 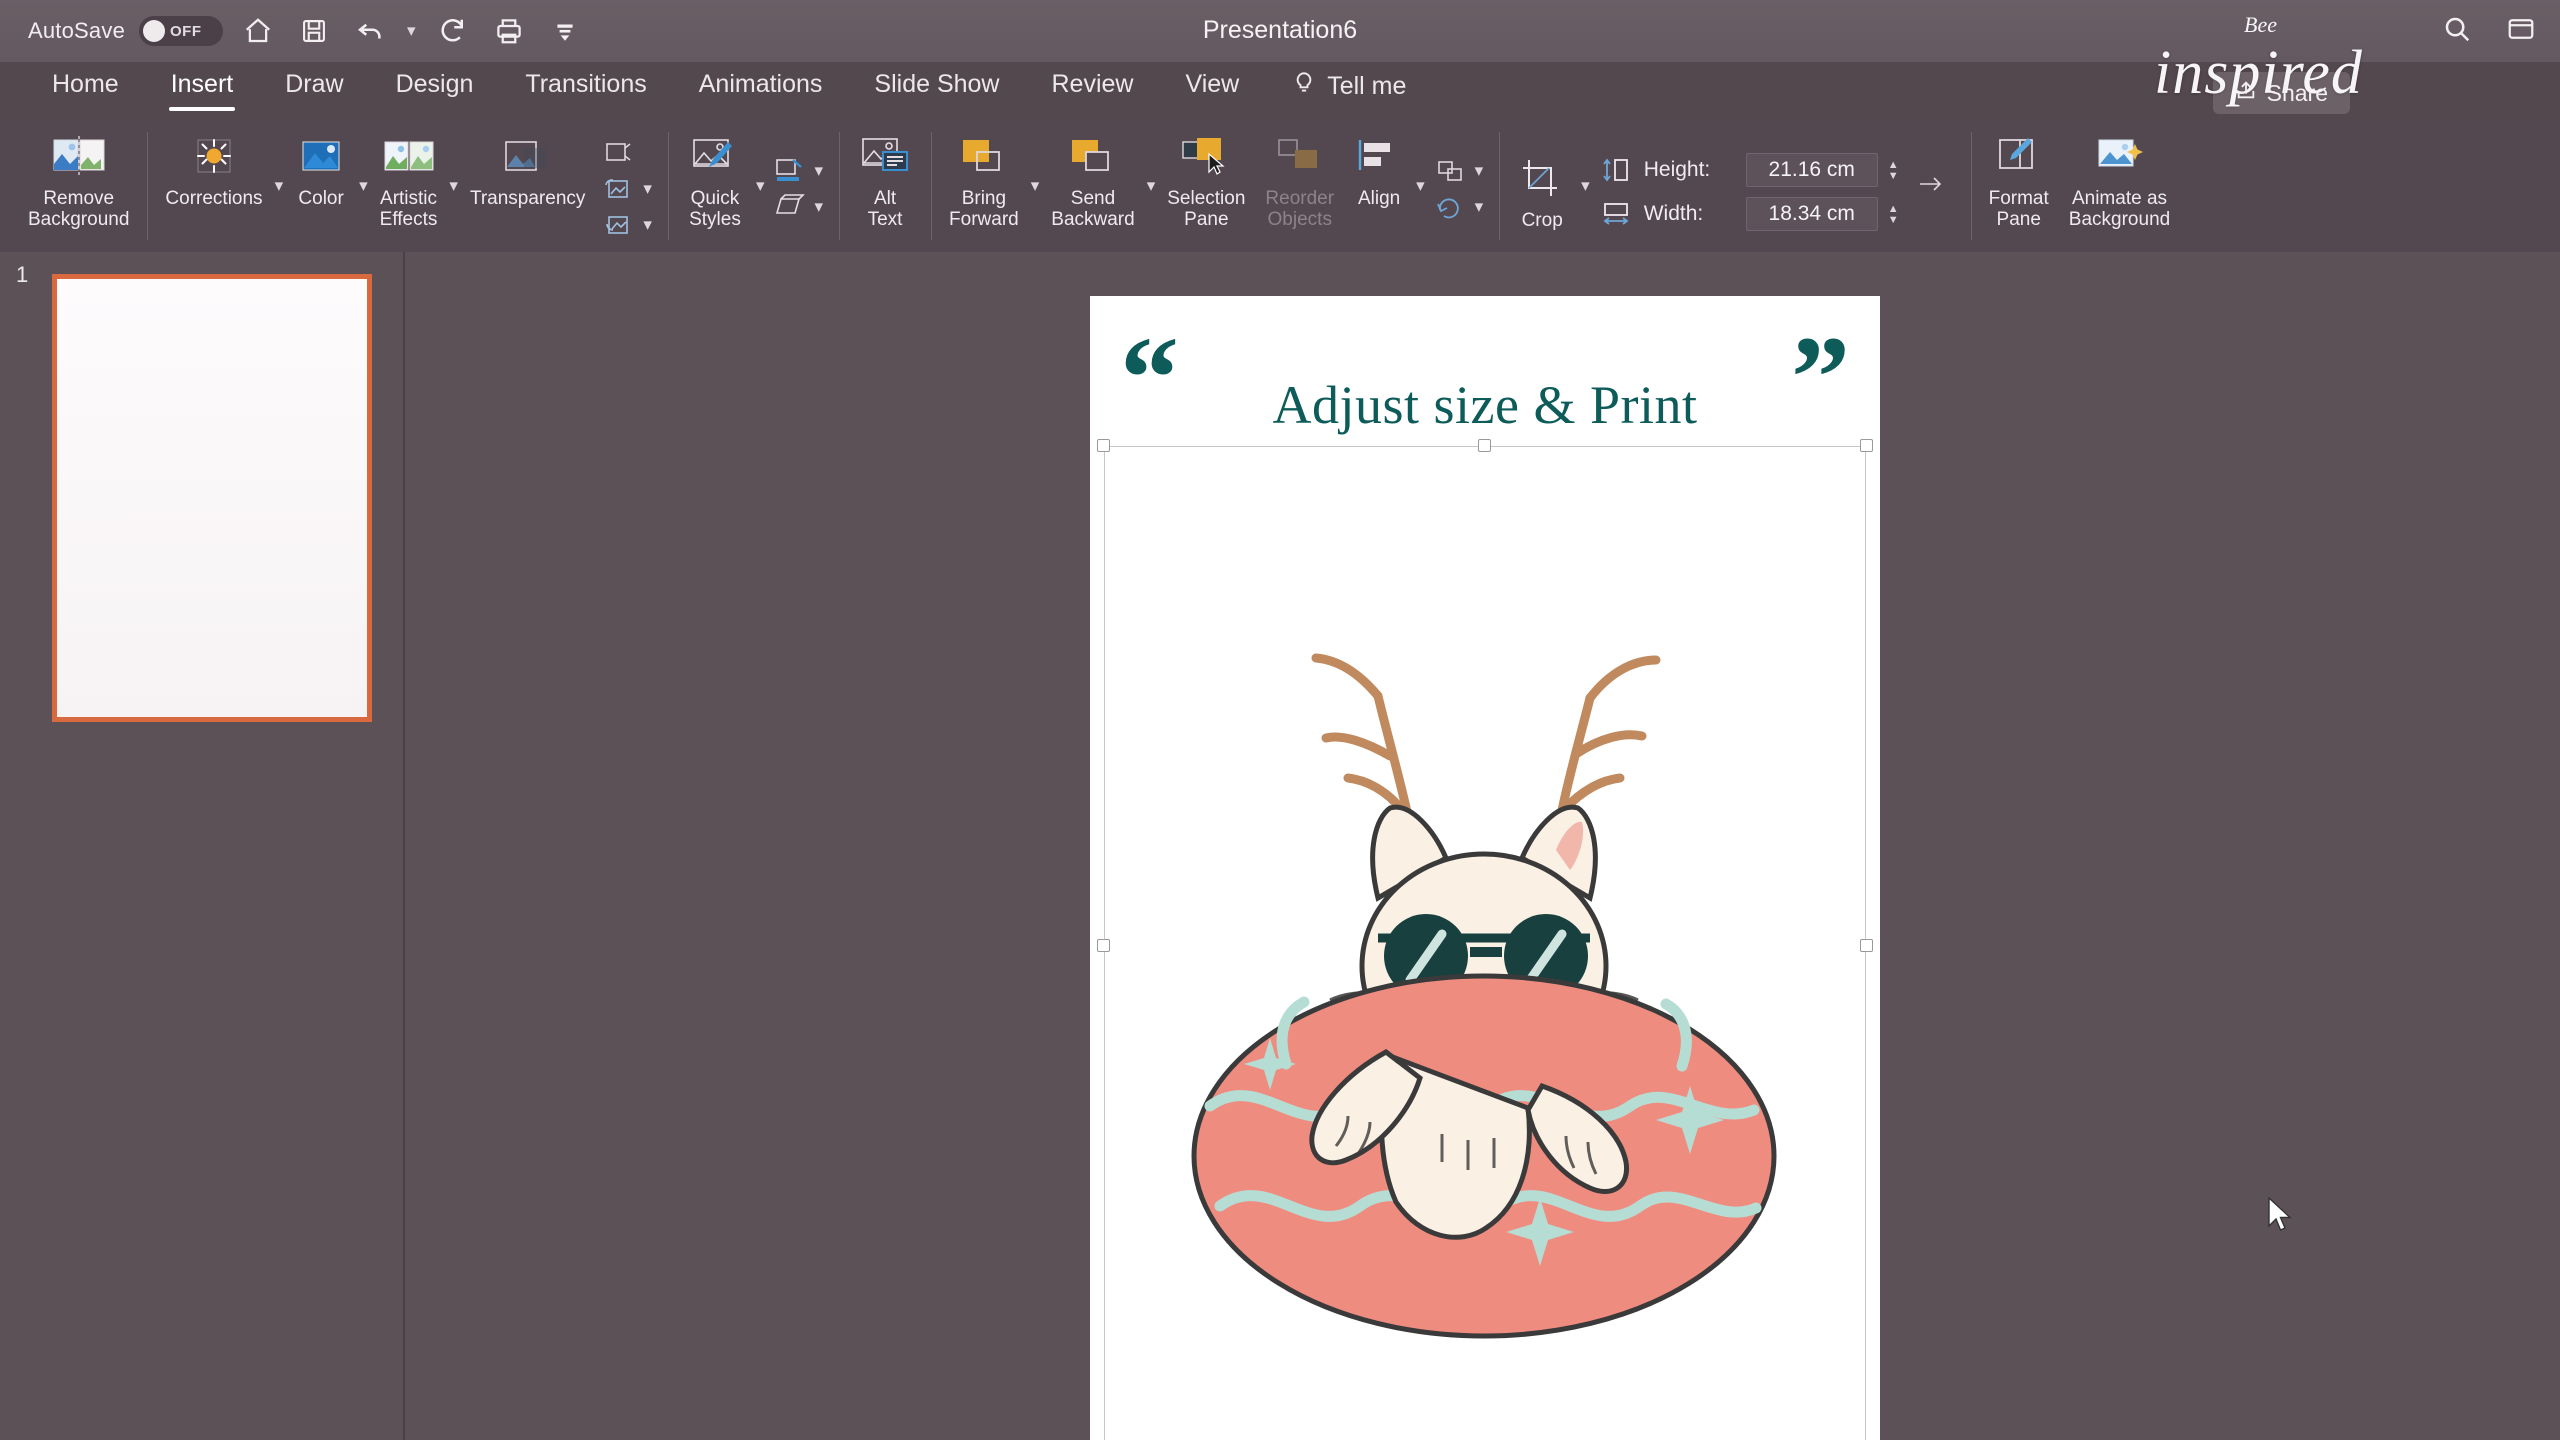 I want to click on transparency-button: Transparency, so click(x=527, y=186).